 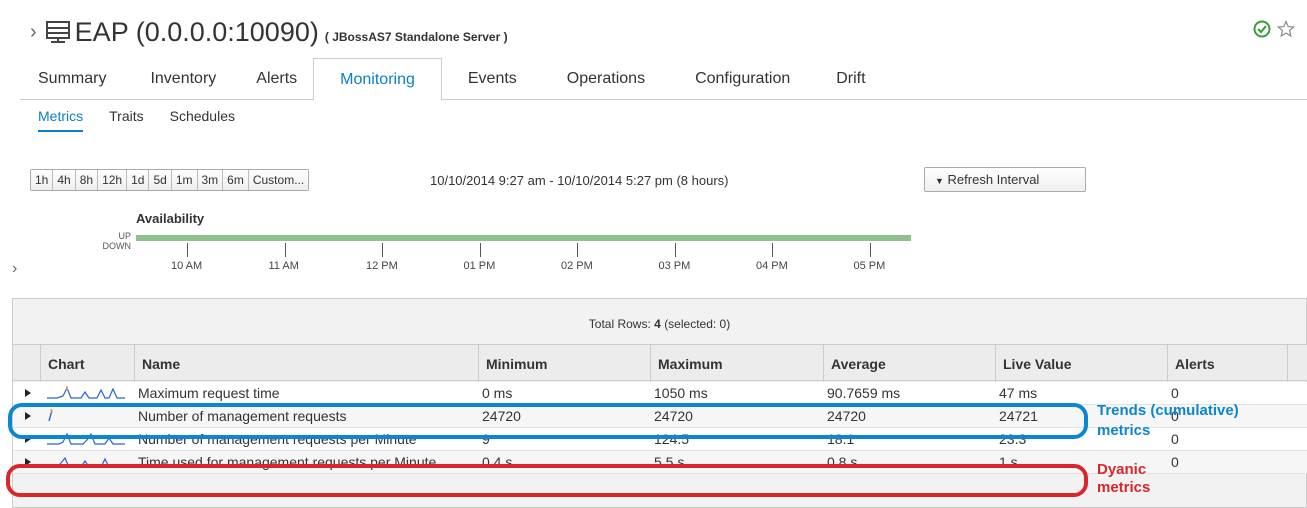 I want to click on annotation-trends-line2: metrics, so click(x=1124, y=430).